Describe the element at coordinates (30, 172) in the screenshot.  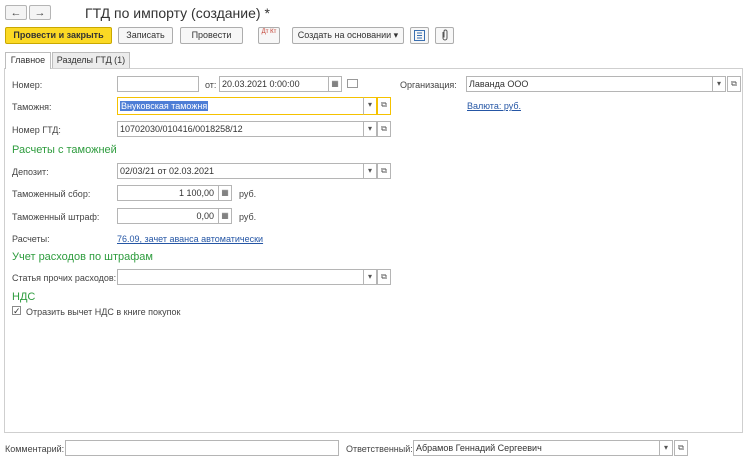
I see `deposit-label: Депозит:` at that location.